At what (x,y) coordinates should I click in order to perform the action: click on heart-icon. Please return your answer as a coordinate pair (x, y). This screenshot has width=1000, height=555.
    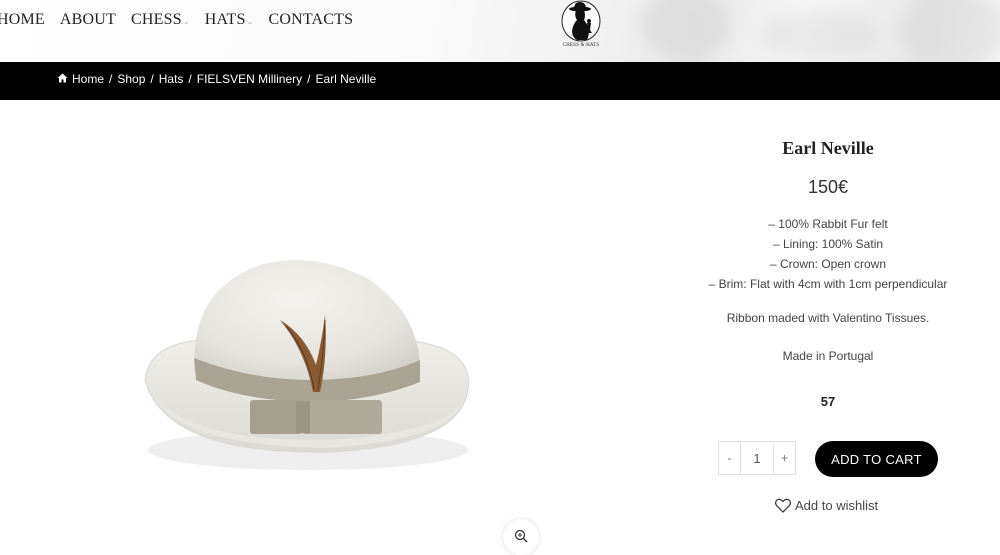
    Looking at the image, I should click on (783, 505).